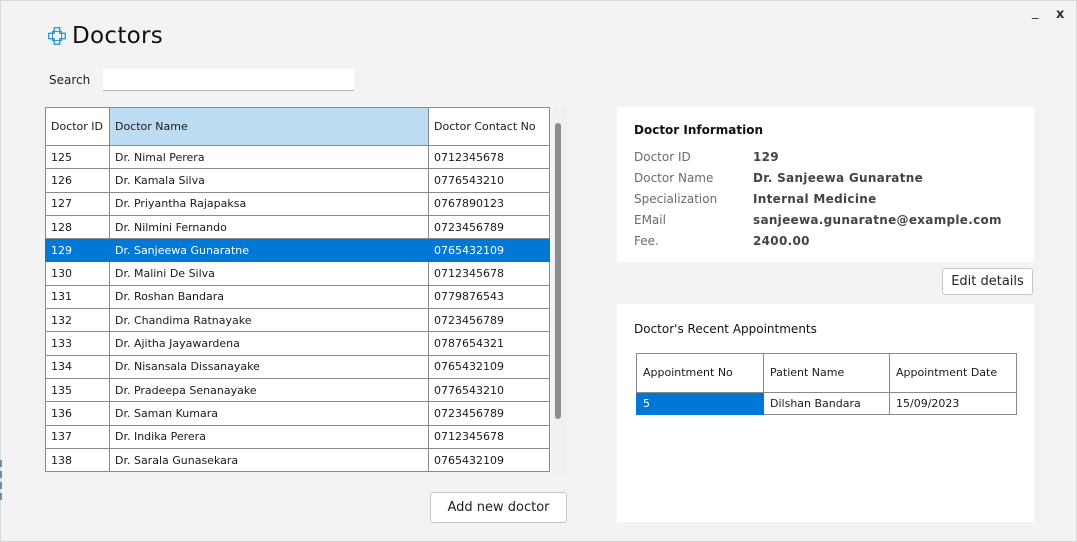  Describe the element at coordinates (77, 273) in the screenshot. I see `cell-doctor-id: 130` at that location.